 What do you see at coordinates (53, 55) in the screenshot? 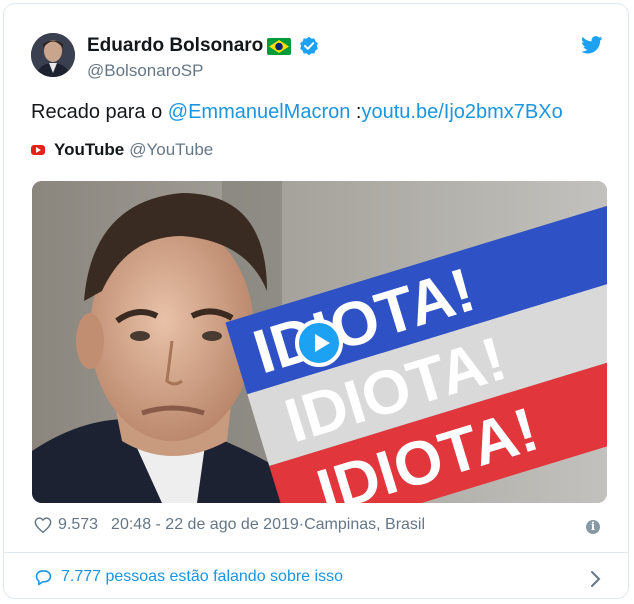
I see `avatar` at bounding box center [53, 55].